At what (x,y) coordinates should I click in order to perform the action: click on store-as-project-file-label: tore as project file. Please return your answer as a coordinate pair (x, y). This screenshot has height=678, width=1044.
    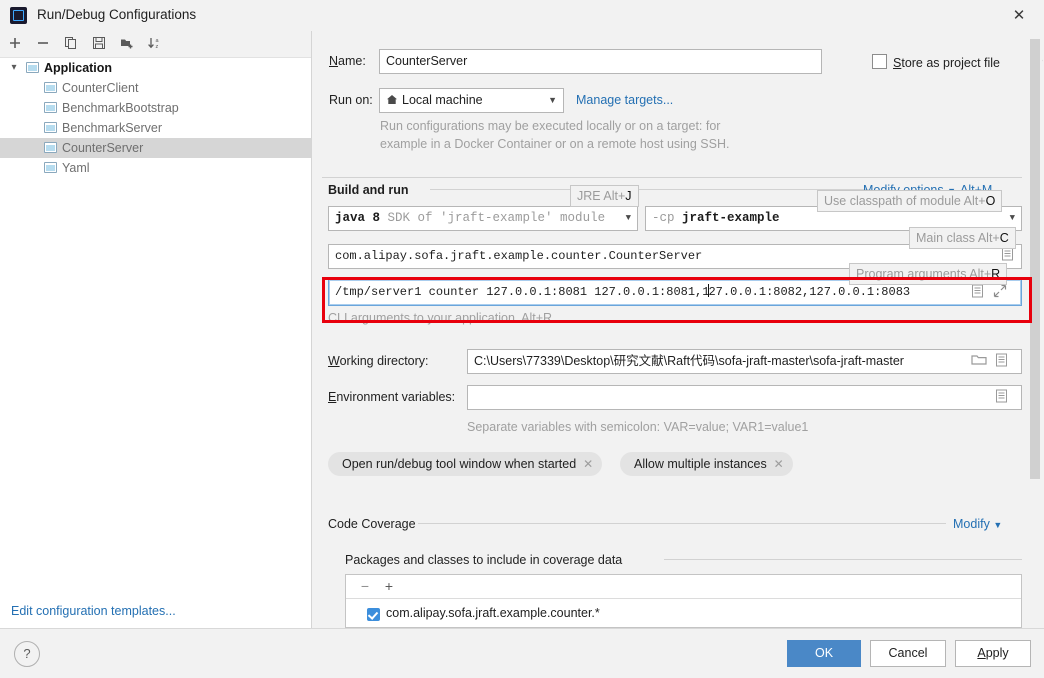
    Looking at the image, I should click on (951, 63).